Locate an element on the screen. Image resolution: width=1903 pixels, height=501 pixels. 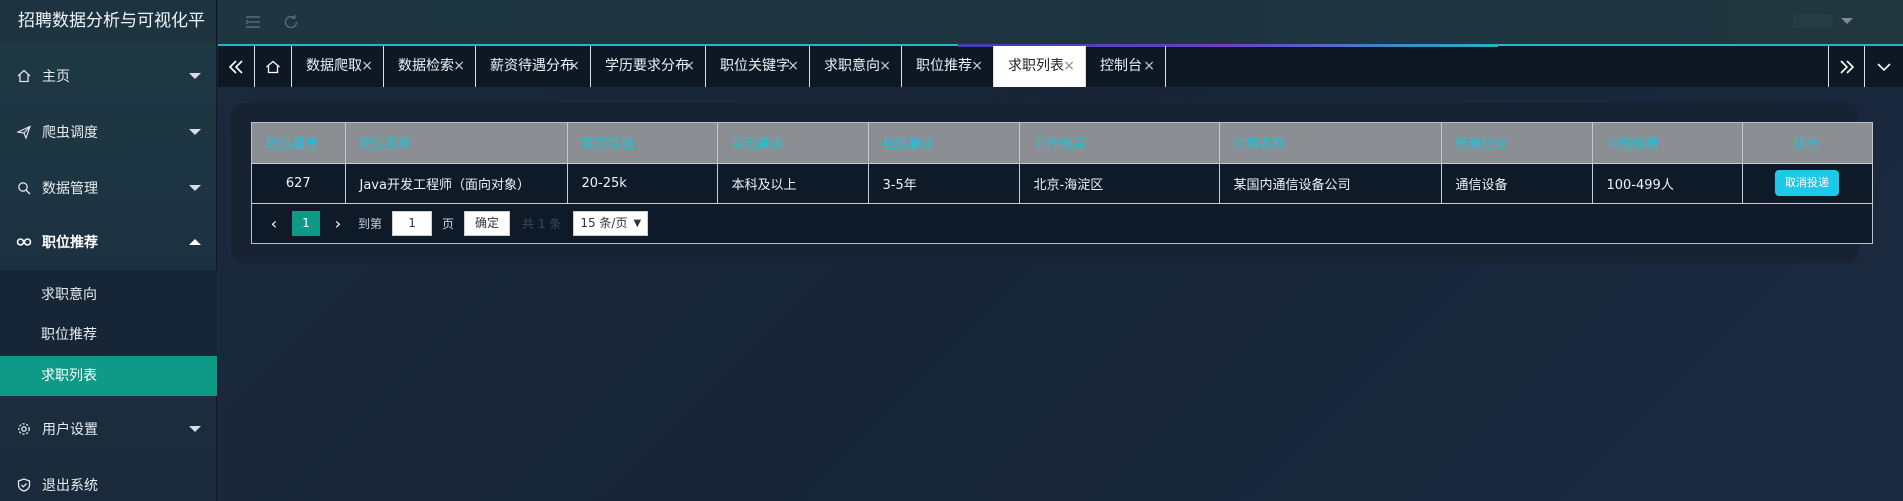
tab-label: 学历要求分布 is located at coordinates (647, 66).